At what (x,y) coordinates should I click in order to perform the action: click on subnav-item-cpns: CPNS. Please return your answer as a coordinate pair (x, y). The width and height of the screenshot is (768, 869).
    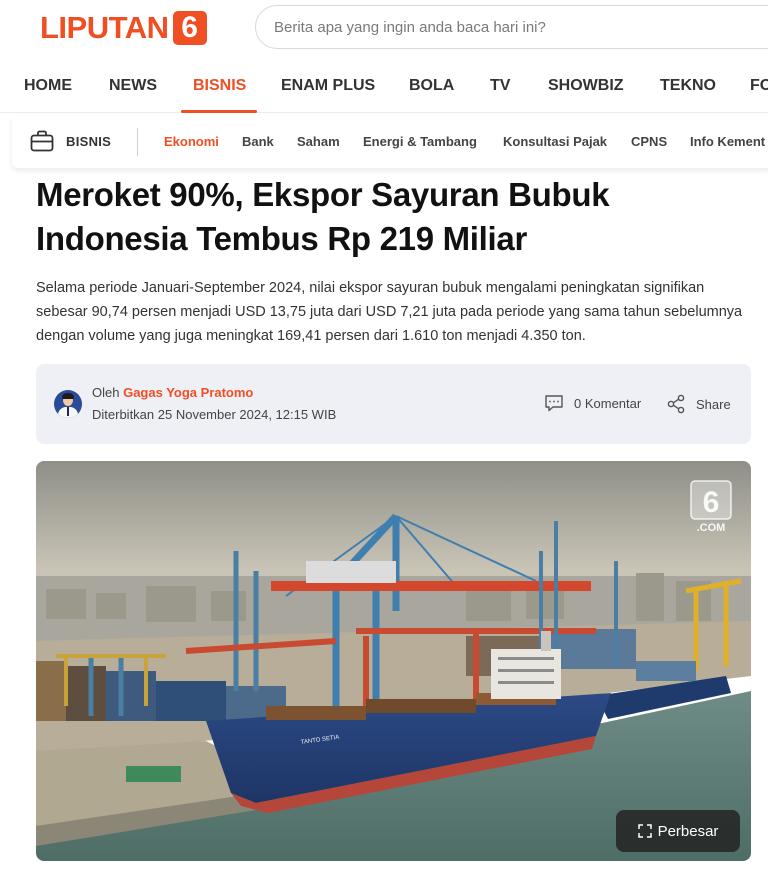
    Looking at the image, I should click on (649, 141).